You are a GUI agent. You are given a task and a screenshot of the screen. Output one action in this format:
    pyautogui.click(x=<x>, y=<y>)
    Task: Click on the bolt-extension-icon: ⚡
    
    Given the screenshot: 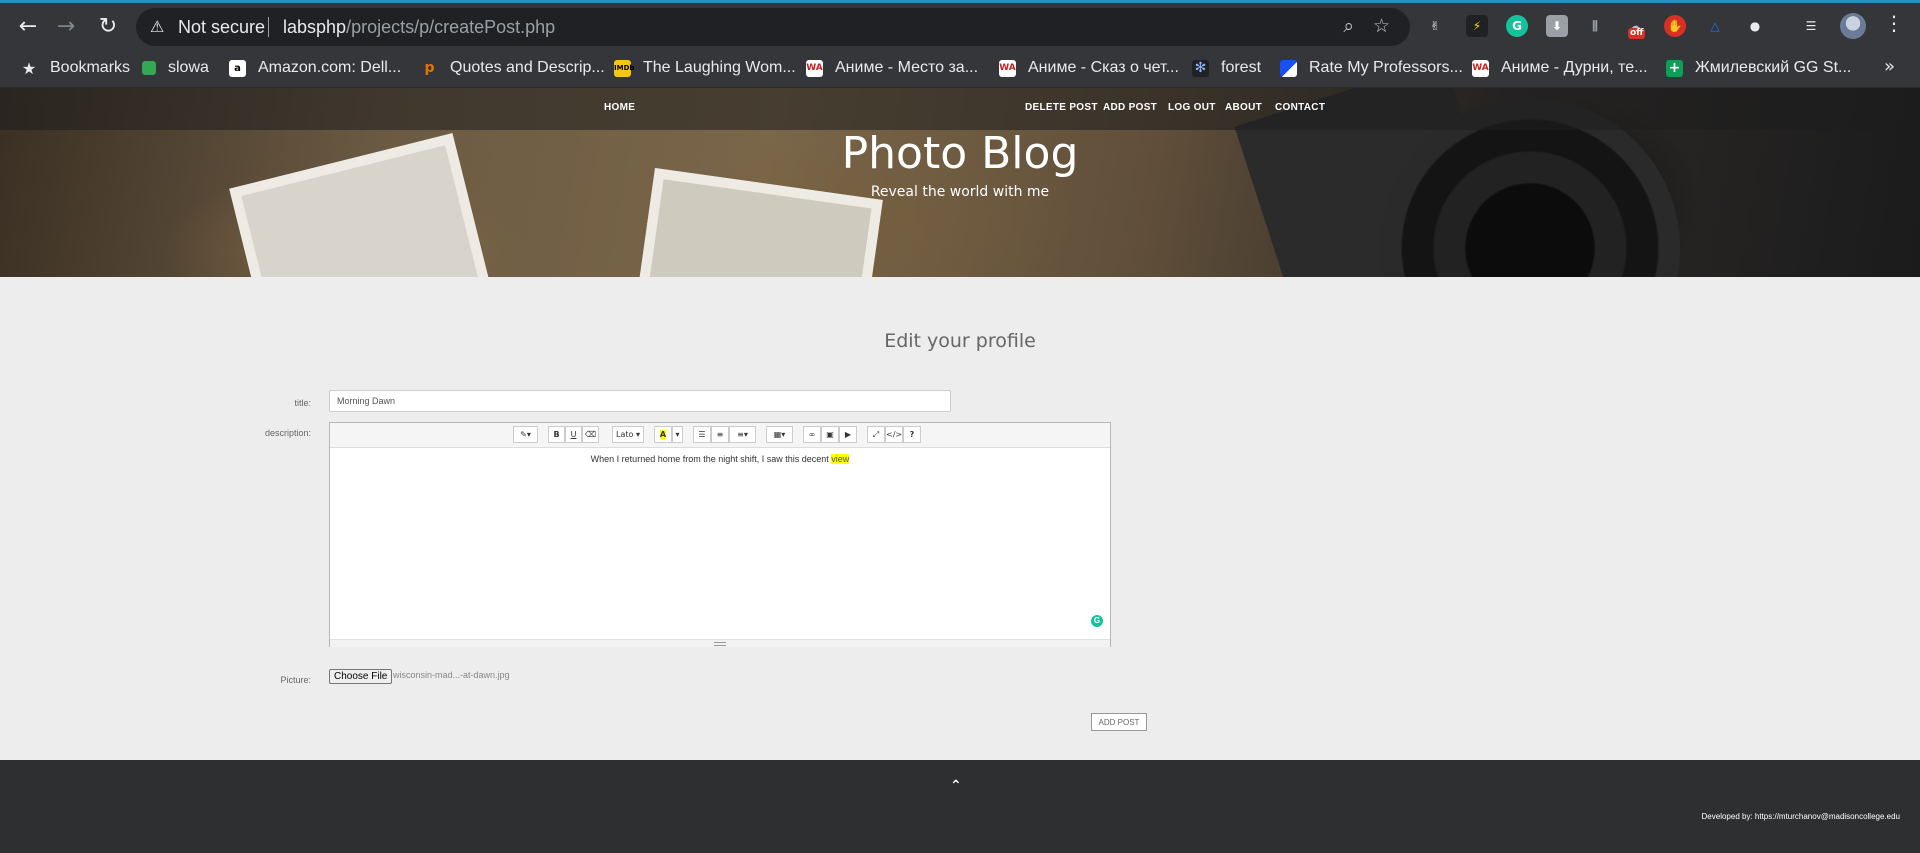 What is the action you would take?
    pyautogui.click(x=1477, y=26)
    